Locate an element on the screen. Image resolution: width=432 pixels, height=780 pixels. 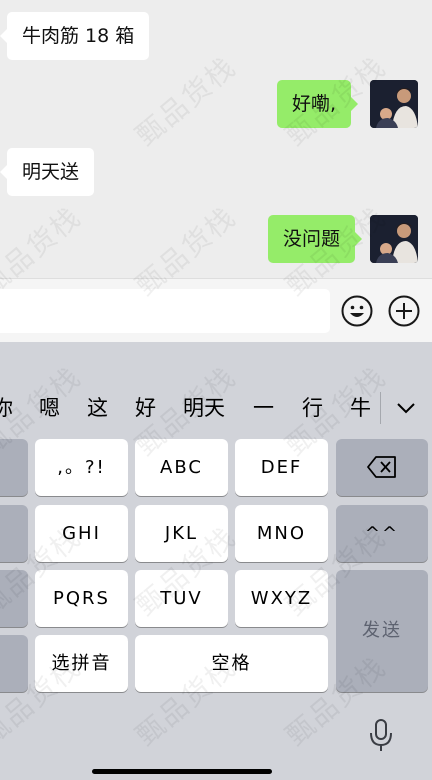
emoticon-key: ^^ is located at coordinates (382, 533).